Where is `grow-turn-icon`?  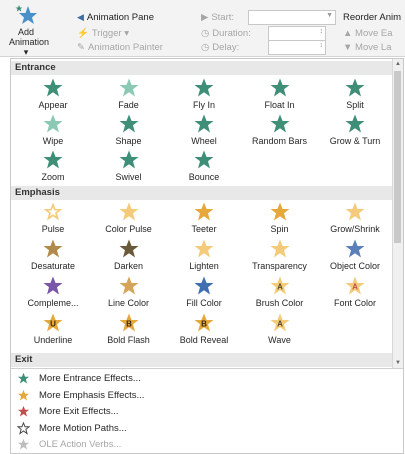 grow-turn-icon is located at coordinates (355, 124).